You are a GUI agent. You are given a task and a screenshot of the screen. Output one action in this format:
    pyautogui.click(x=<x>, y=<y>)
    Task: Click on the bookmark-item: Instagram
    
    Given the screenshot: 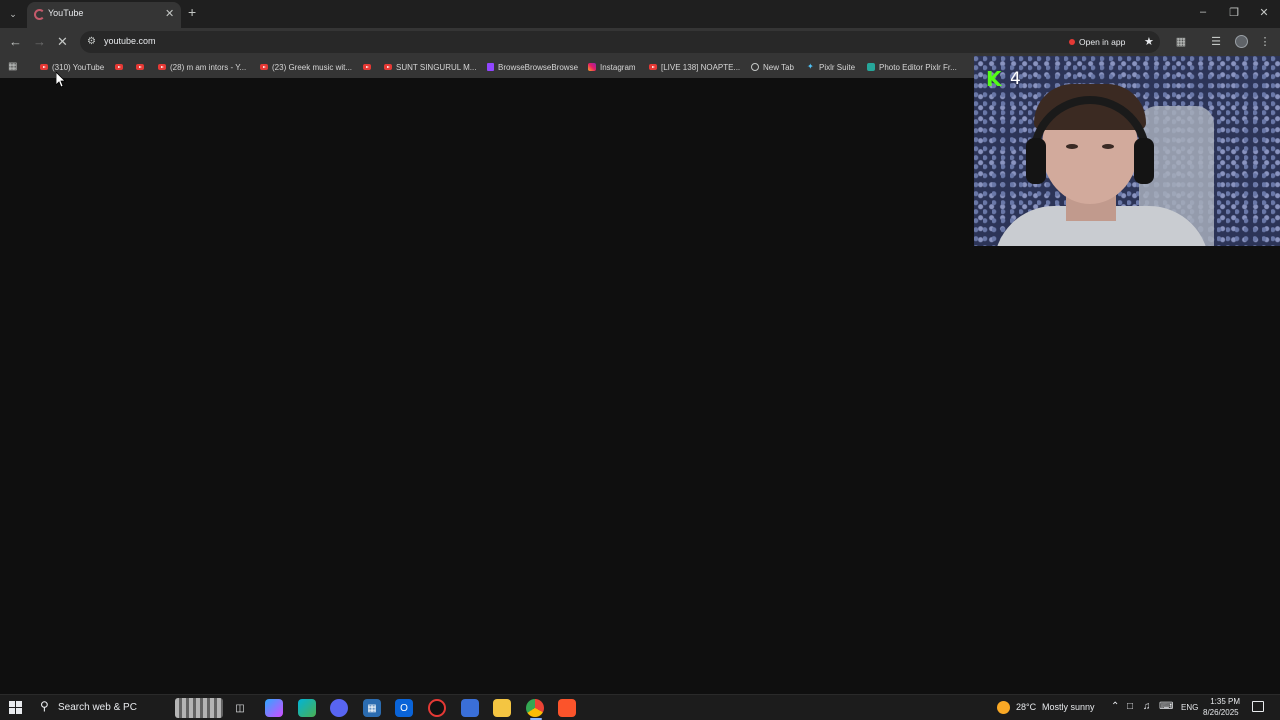 What is the action you would take?
    pyautogui.click(x=612, y=67)
    